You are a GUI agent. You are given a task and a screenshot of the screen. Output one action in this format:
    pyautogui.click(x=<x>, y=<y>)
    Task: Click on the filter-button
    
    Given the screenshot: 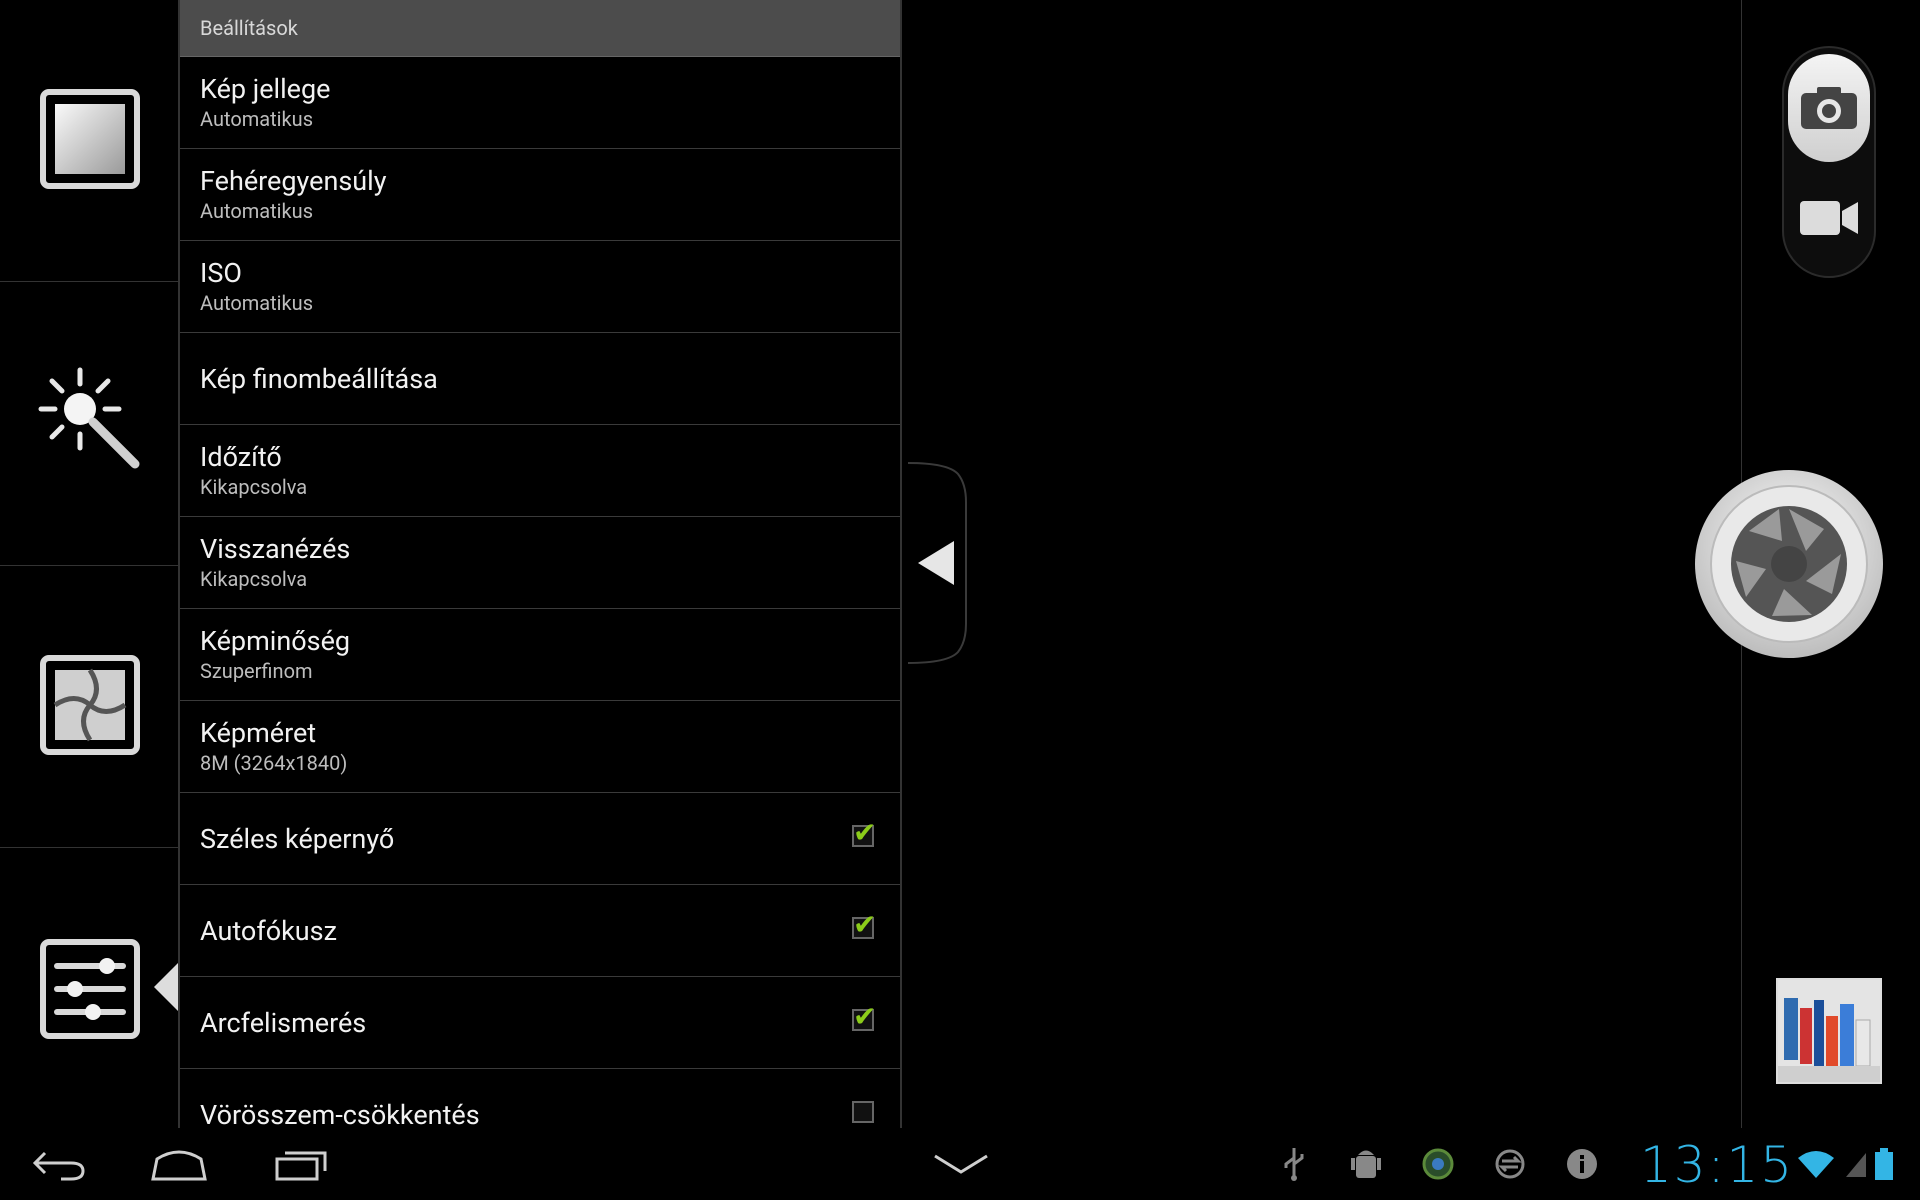 What is the action you would take?
    pyautogui.click(x=90, y=705)
    